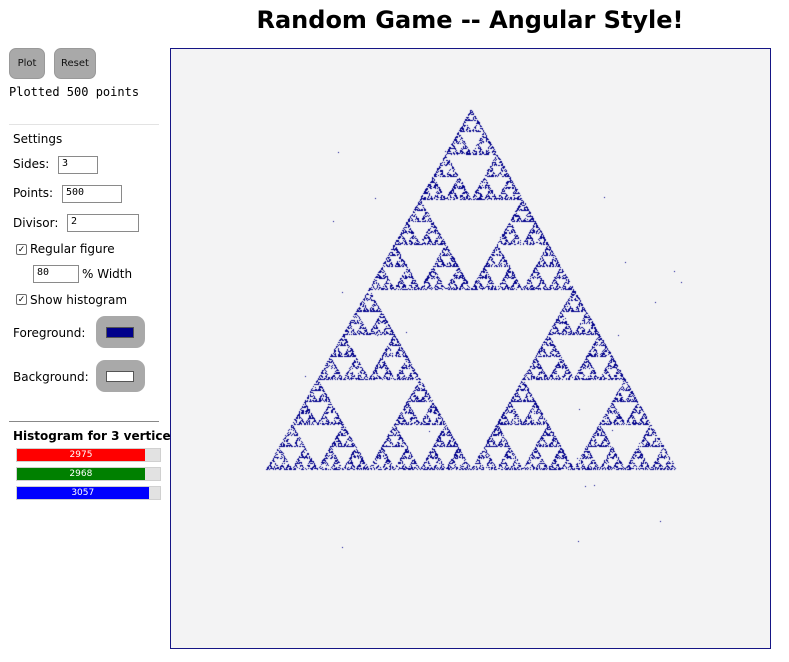 This screenshot has height=662, width=789. What do you see at coordinates (81, 455) in the screenshot?
I see `histogram-bar: 2975` at bounding box center [81, 455].